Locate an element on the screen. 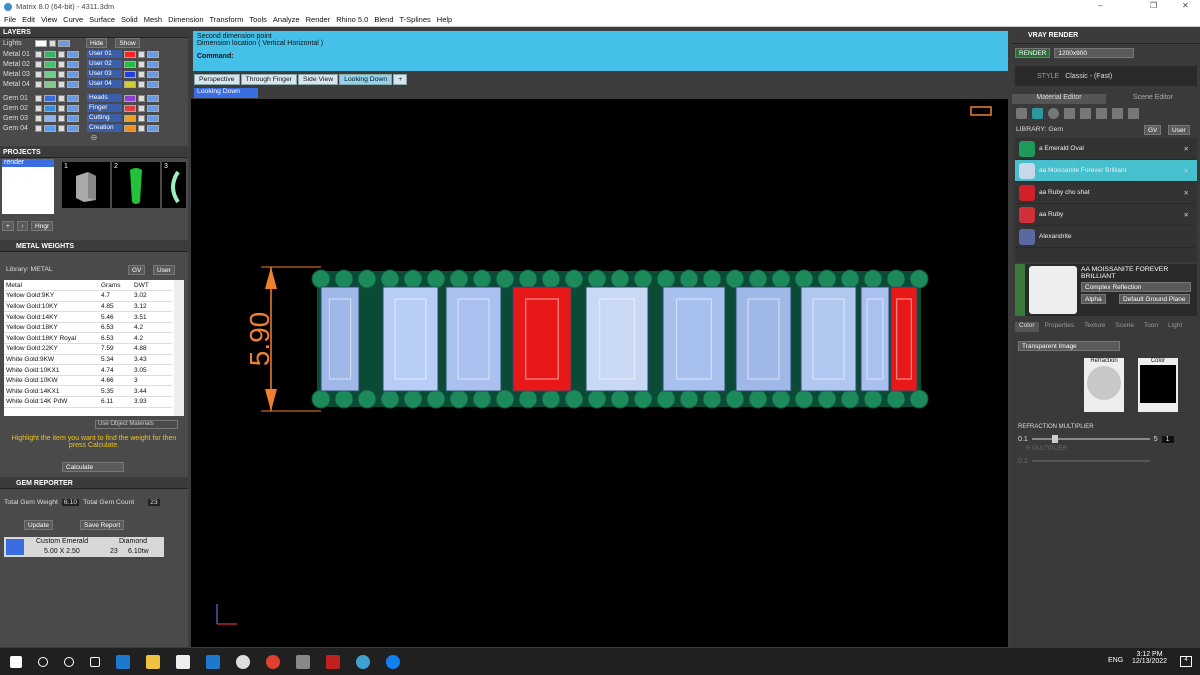  table-row: Yellow Gold:18KY Royal 6.53 4.2 is located at coordinates (88, 338).